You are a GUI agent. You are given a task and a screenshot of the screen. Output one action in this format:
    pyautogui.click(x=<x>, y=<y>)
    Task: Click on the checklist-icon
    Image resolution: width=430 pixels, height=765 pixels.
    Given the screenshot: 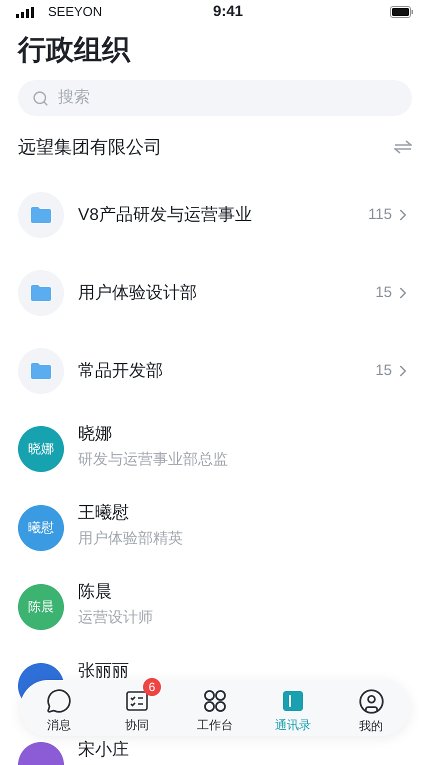 What is the action you would take?
    pyautogui.click(x=137, y=701)
    